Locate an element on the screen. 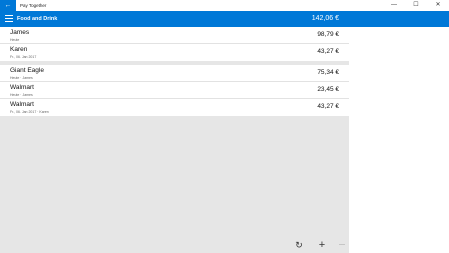 The height and width of the screenshot is (253, 449). item-name: James is located at coordinates (20, 32).